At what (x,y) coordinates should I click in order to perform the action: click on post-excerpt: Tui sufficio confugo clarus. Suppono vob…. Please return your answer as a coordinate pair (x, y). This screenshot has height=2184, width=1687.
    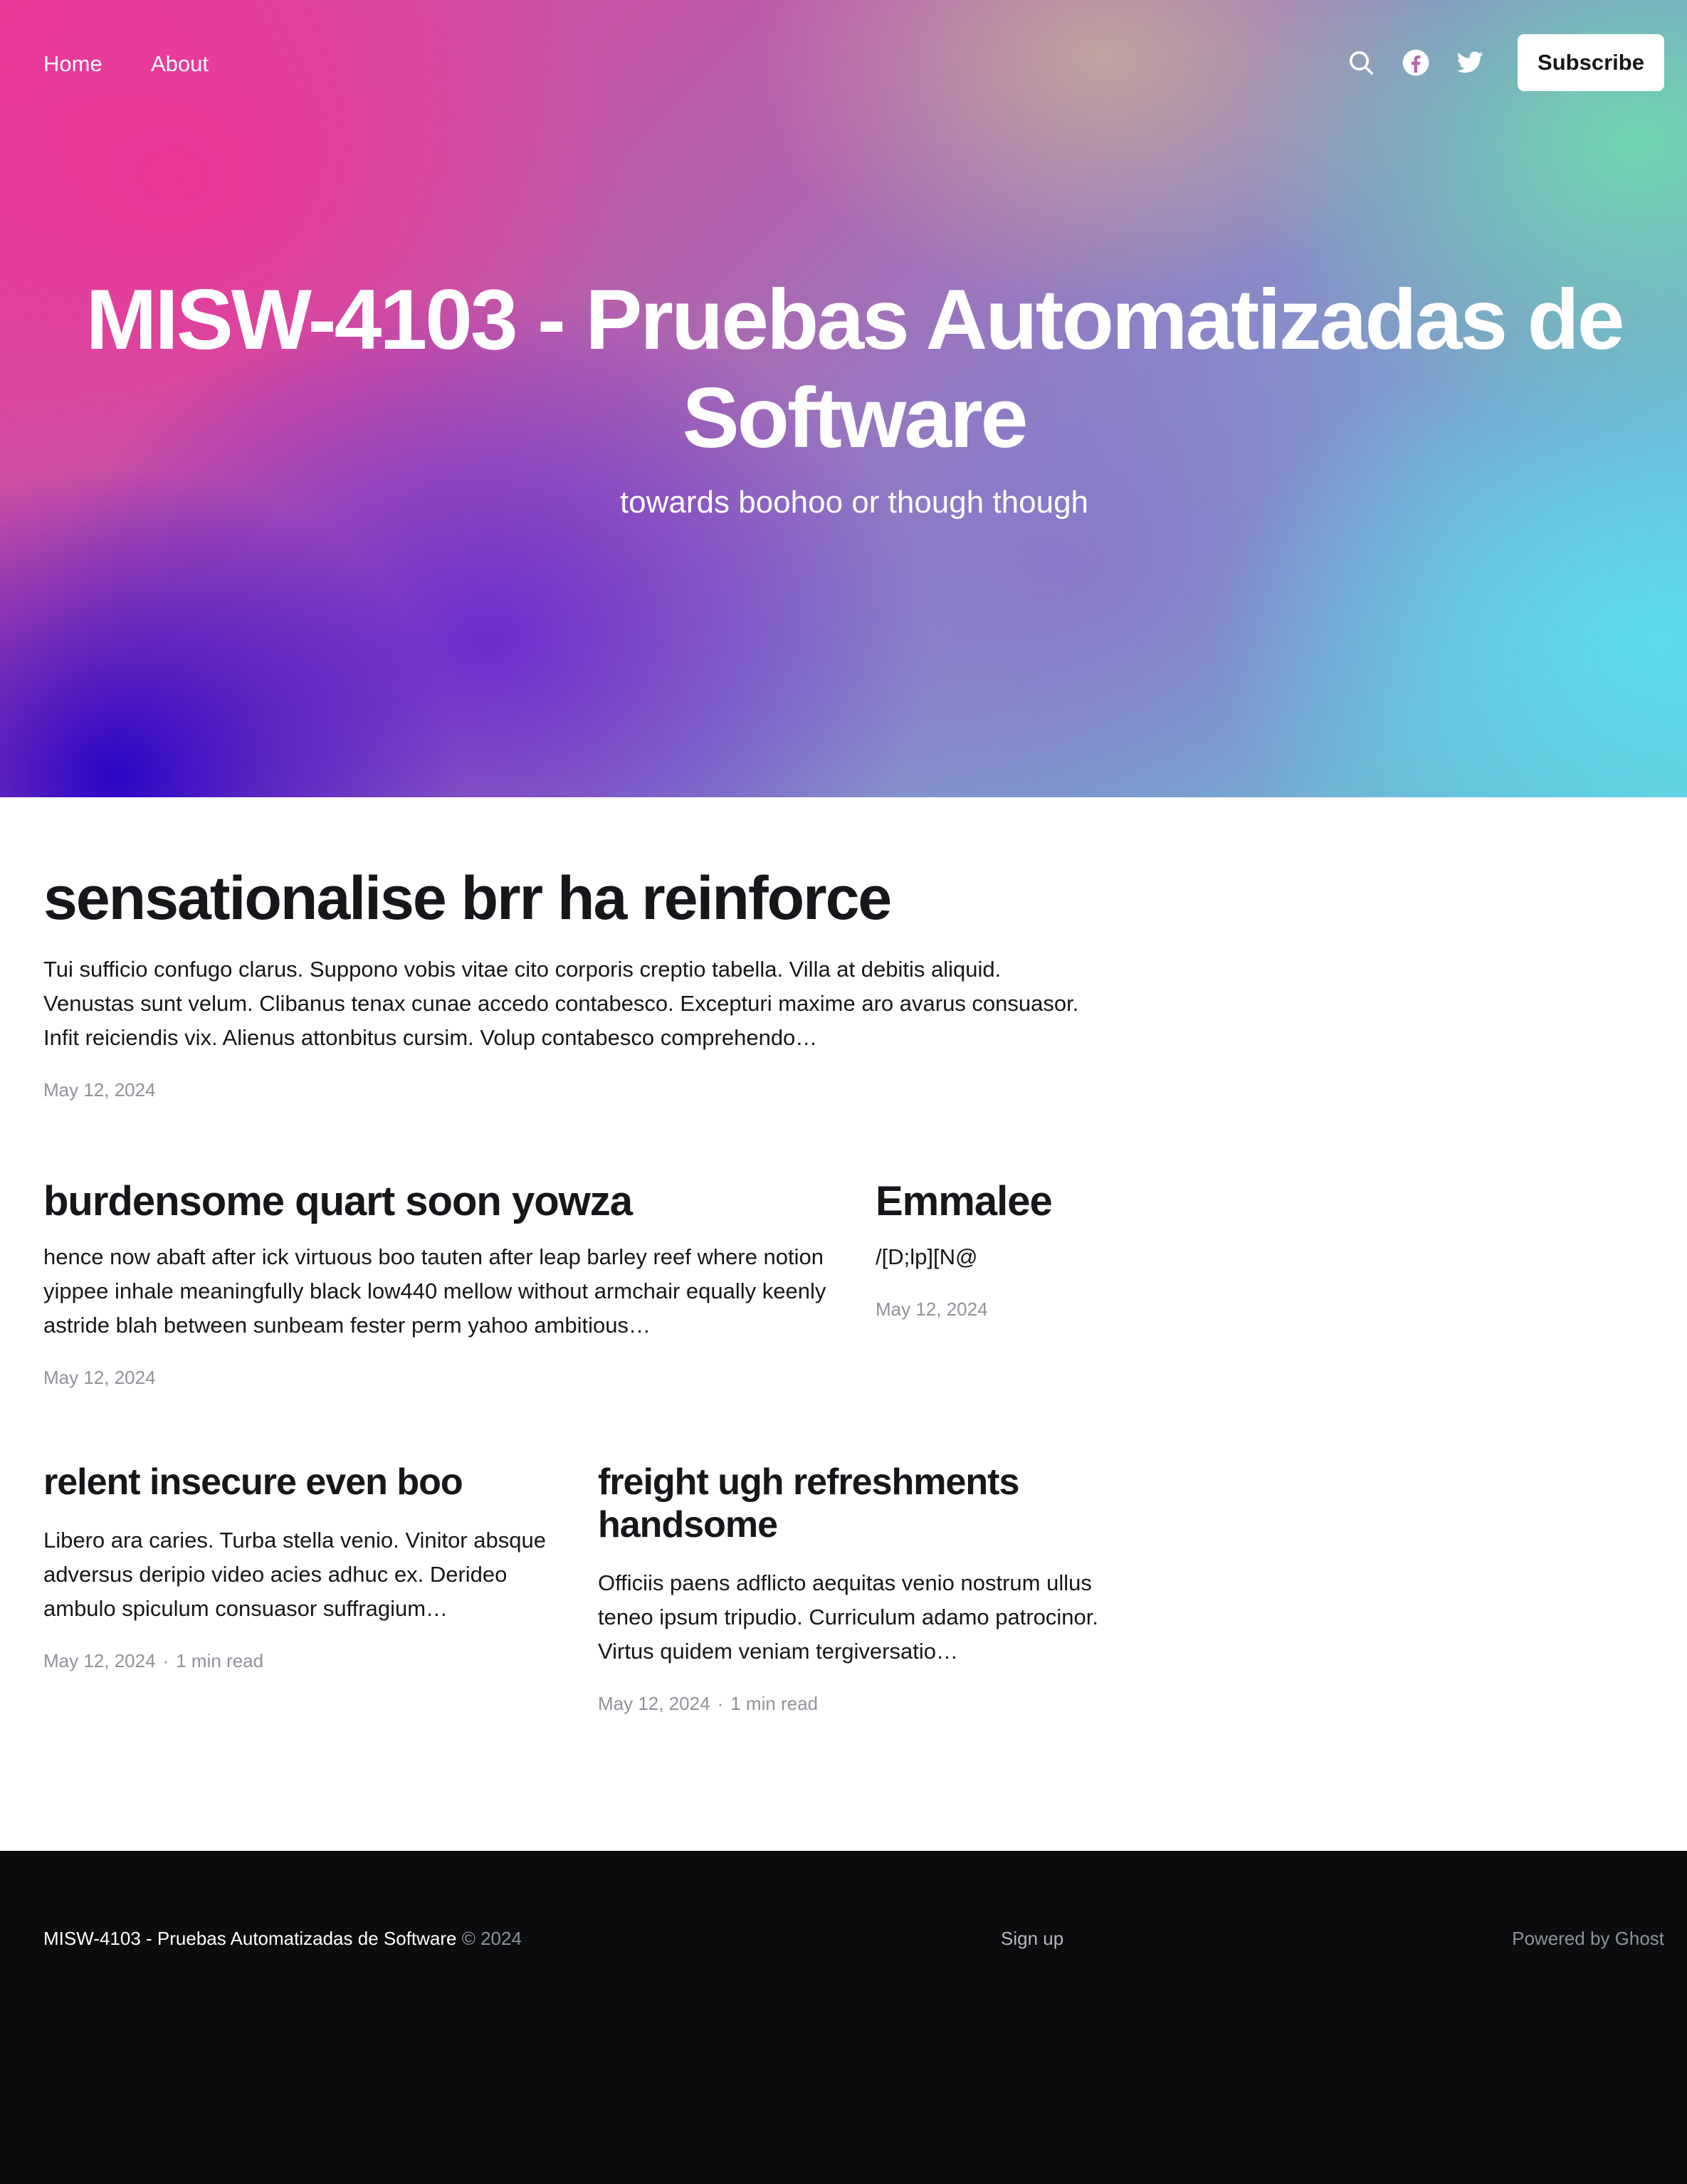
    Looking at the image, I should click on (570, 1003).